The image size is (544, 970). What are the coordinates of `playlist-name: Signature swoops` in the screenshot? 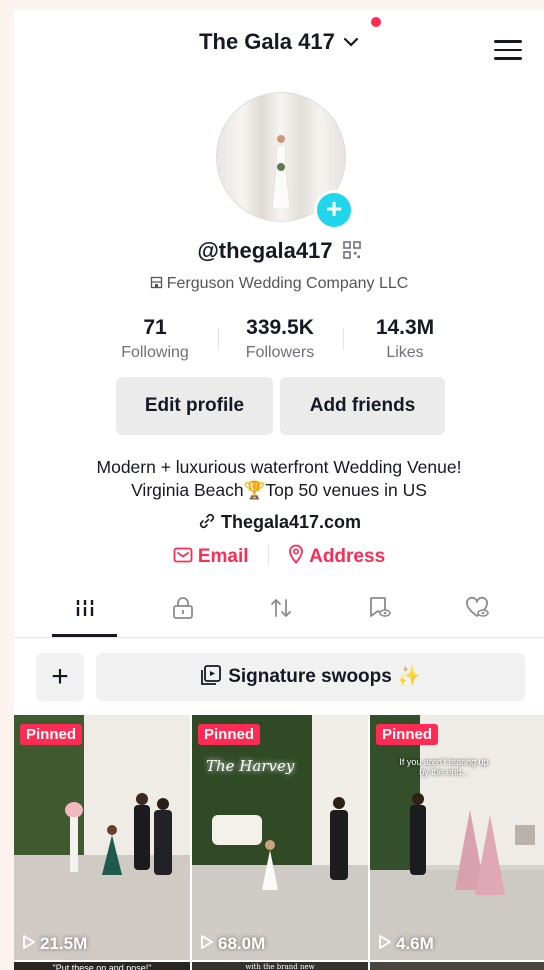 It's located at (310, 676).